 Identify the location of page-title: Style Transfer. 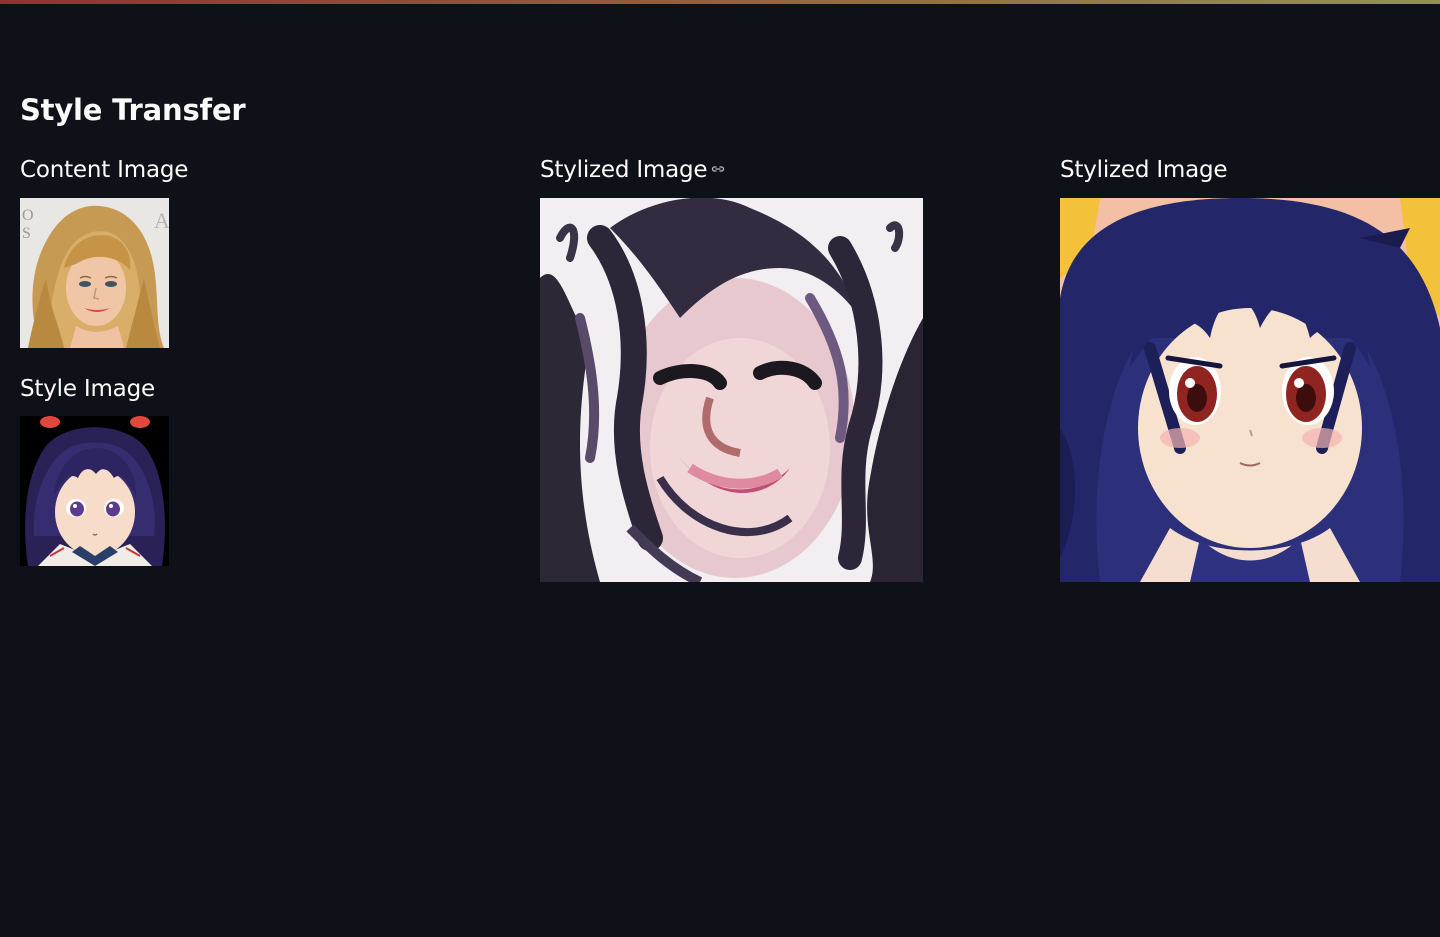
(133, 110).